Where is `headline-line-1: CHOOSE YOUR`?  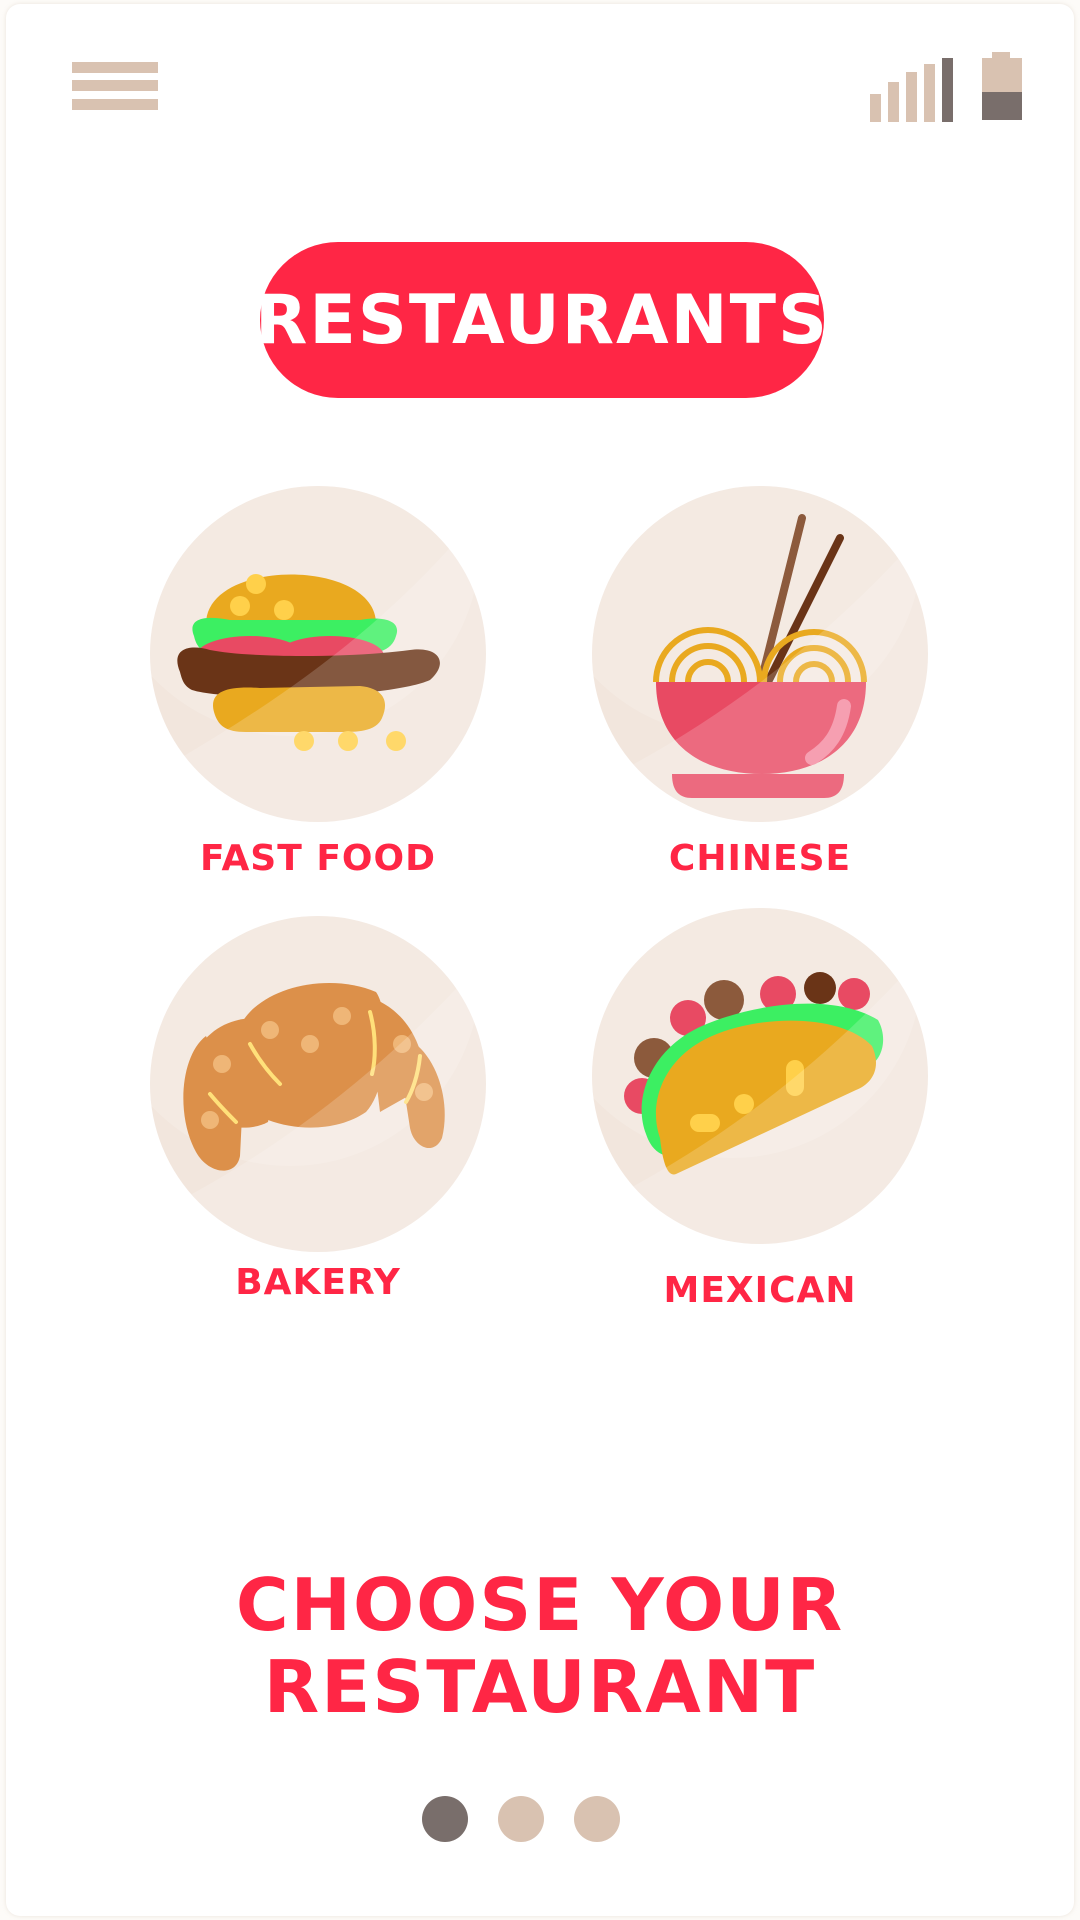
headline-line-1: CHOOSE YOUR is located at coordinates (540, 1605).